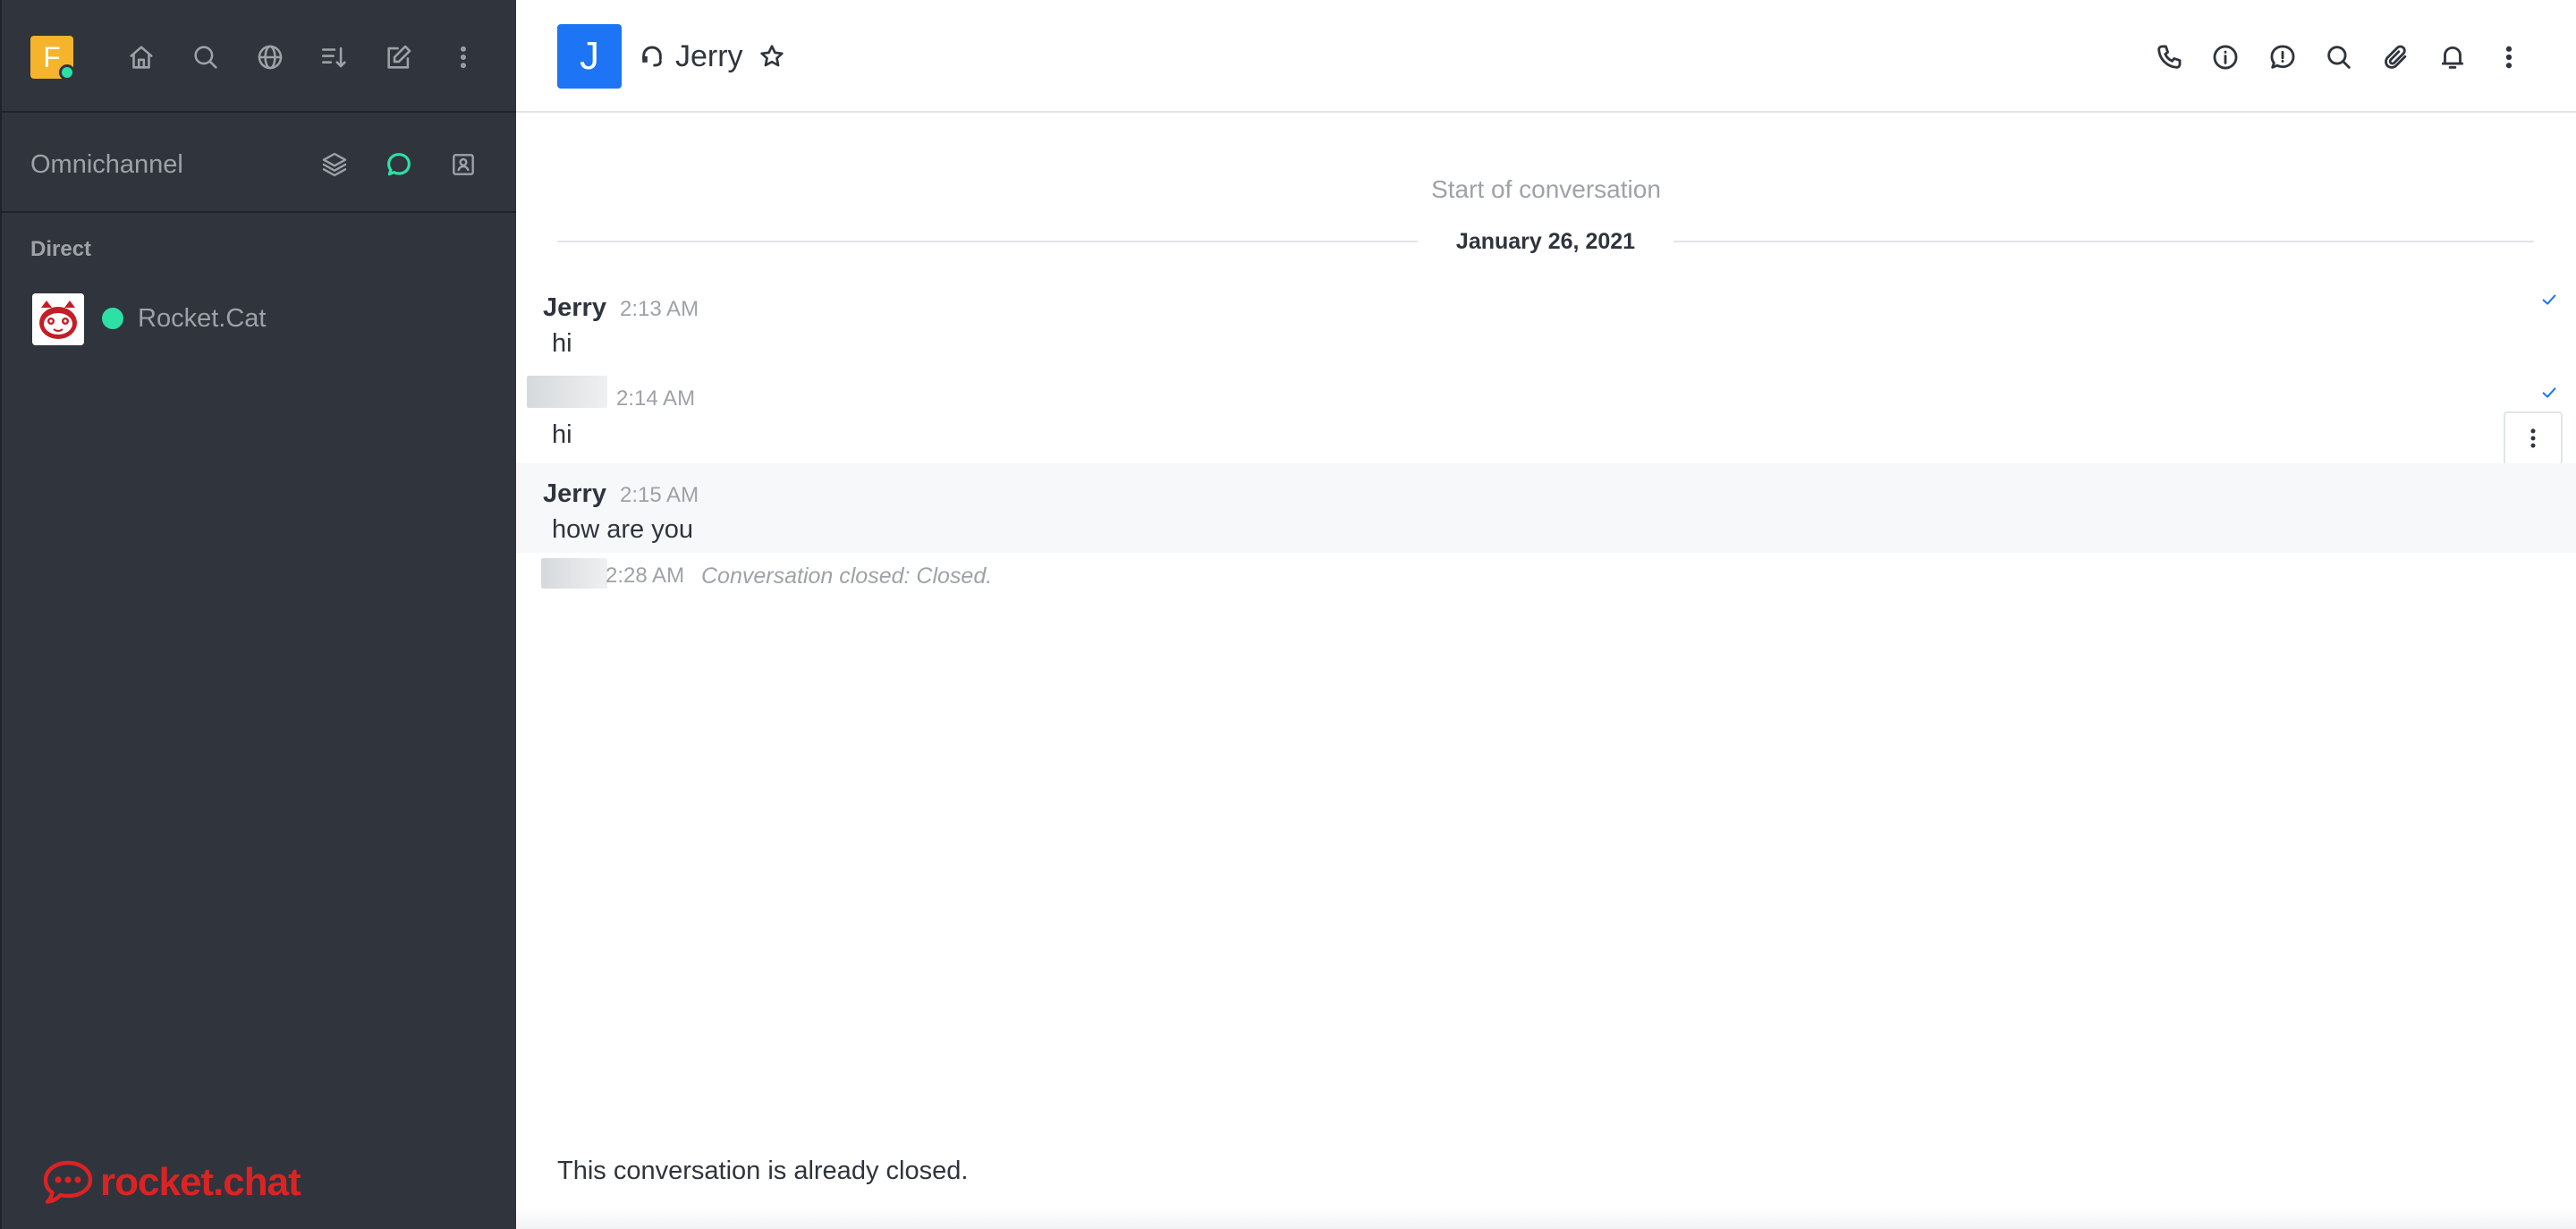  I want to click on alert-icon, so click(2283, 57).